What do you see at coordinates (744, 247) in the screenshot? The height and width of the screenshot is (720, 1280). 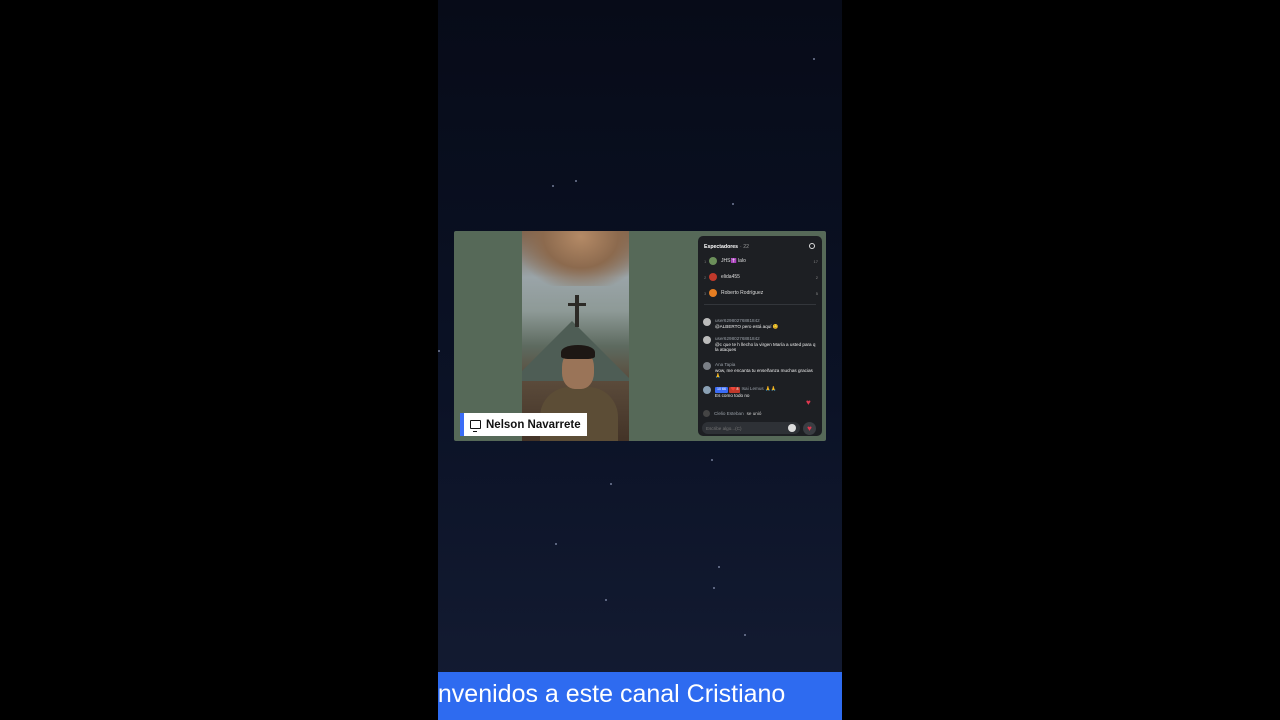 I see `viewers-count: · 22` at bounding box center [744, 247].